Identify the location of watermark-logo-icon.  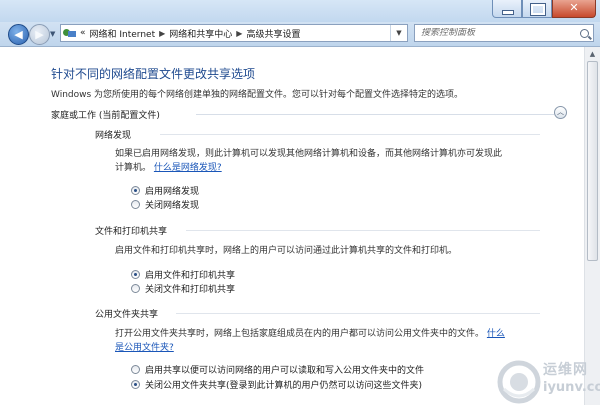
(519, 382).